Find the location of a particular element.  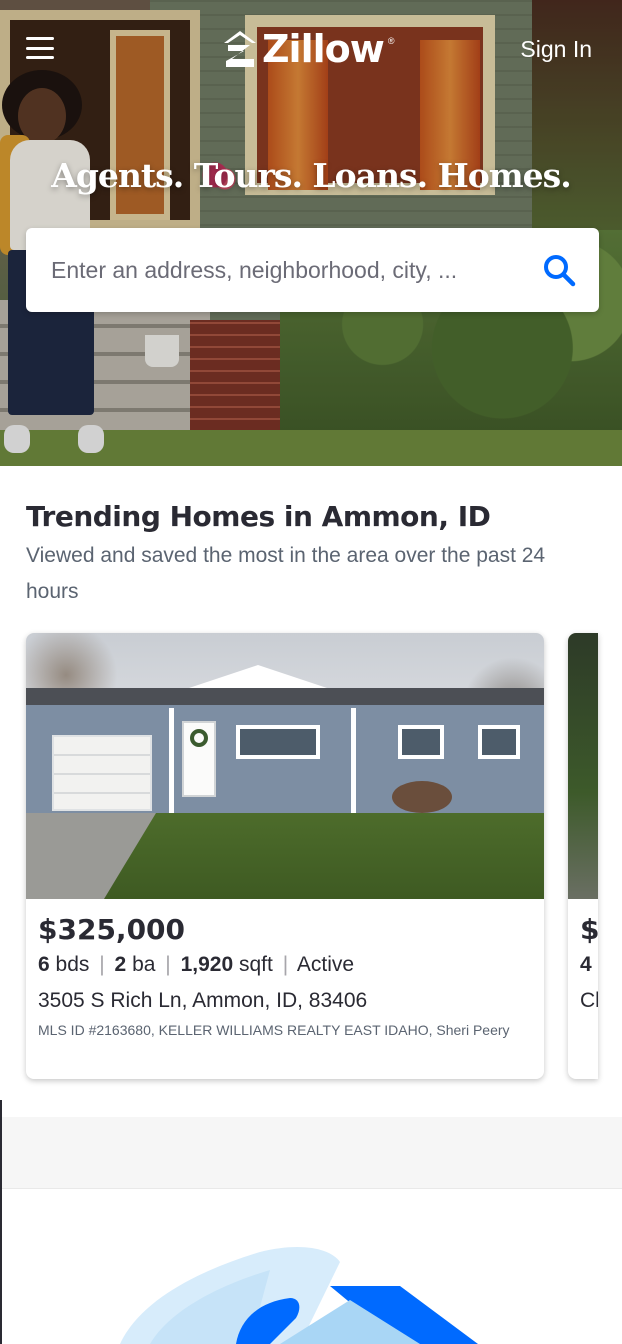

sign-in-link: Sign In is located at coordinates (556, 49).